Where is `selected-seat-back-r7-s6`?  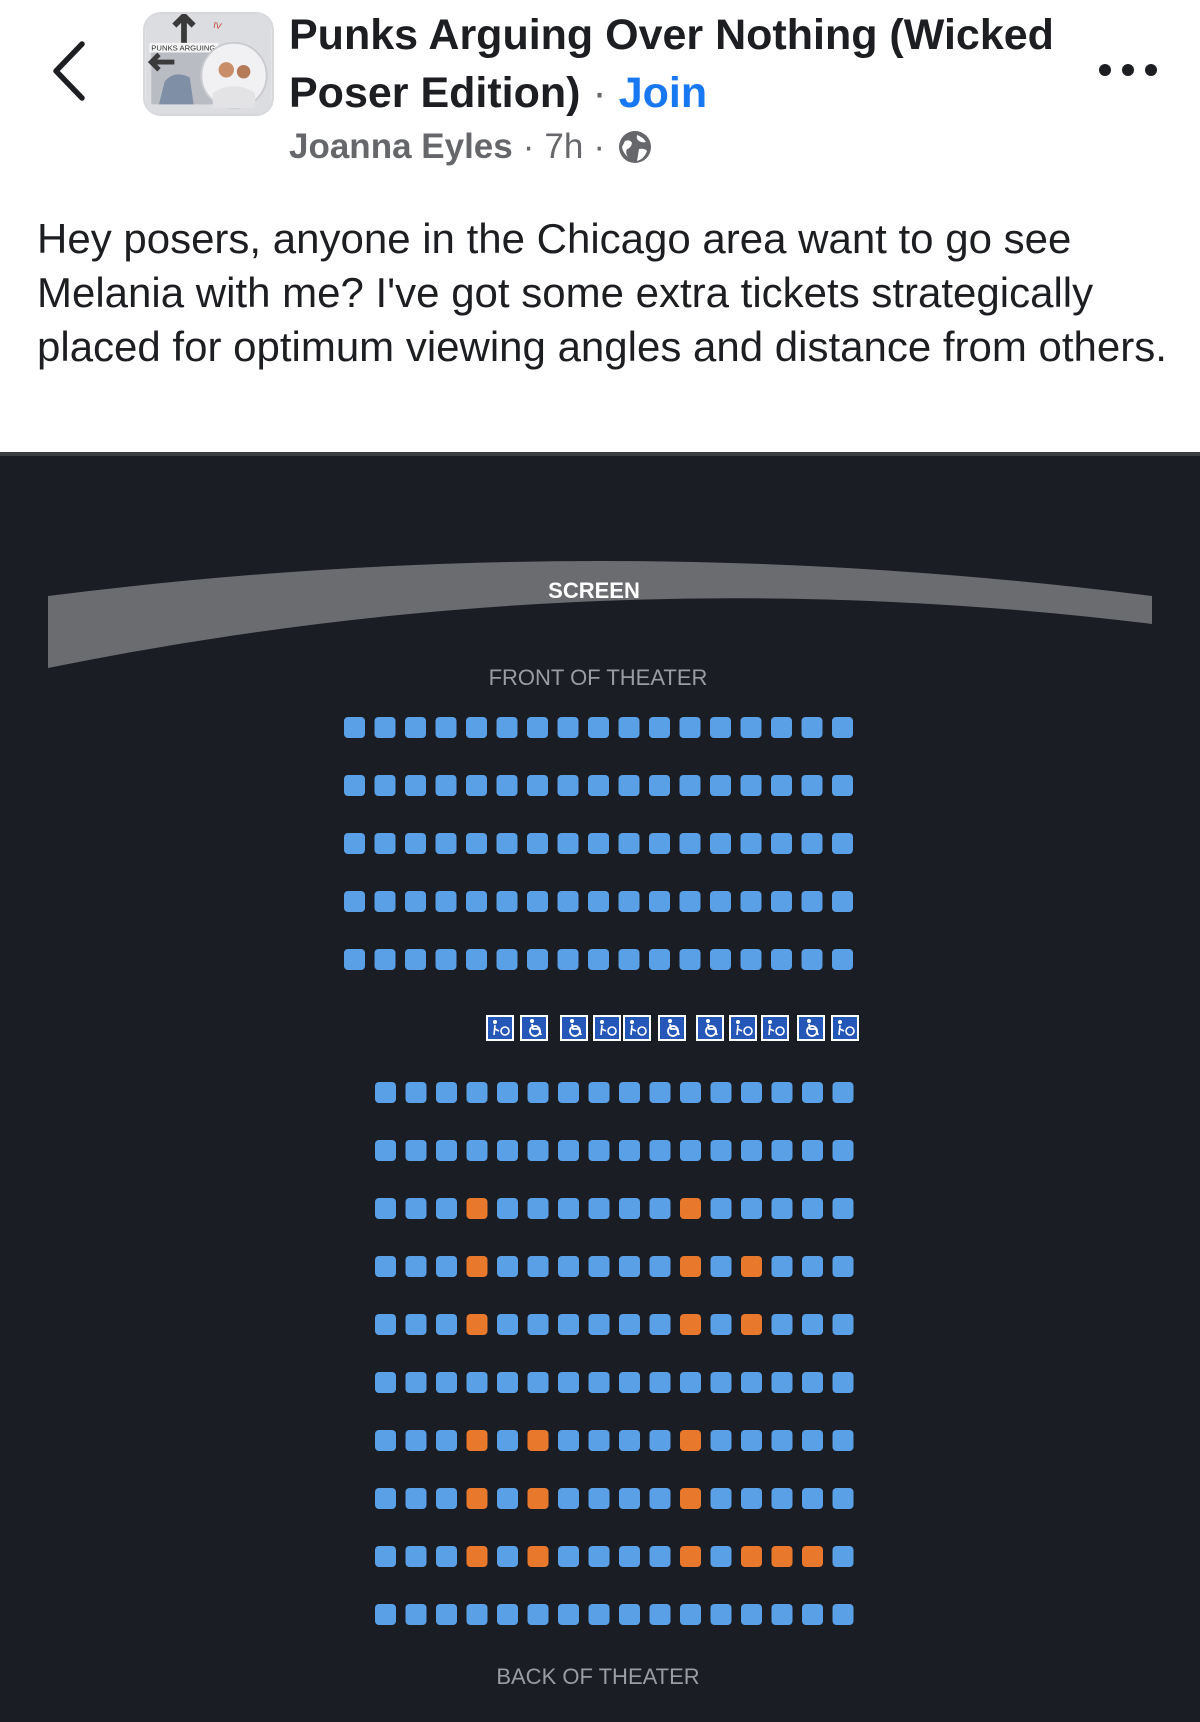
selected-seat-back-r7-s6 is located at coordinates (538, 1440).